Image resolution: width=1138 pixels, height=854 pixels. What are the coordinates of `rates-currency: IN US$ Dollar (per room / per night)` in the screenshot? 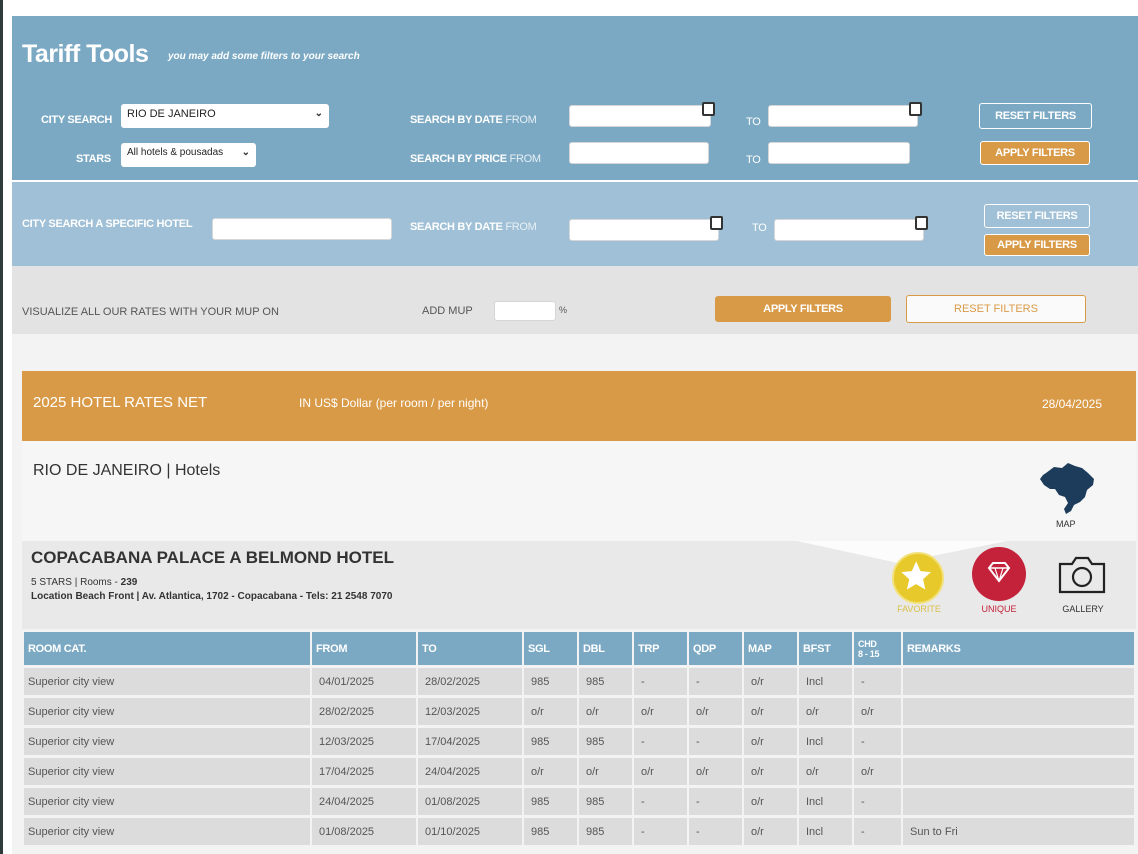 It's located at (394, 403).